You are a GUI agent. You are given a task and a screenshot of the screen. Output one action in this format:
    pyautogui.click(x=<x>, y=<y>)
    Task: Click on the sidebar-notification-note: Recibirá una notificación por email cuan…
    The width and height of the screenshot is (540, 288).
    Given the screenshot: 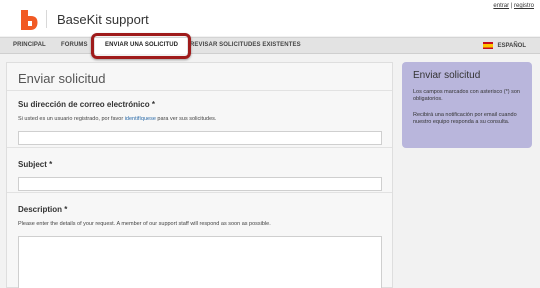 What is the action you would take?
    pyautogui.click(x=465, y=118)
    